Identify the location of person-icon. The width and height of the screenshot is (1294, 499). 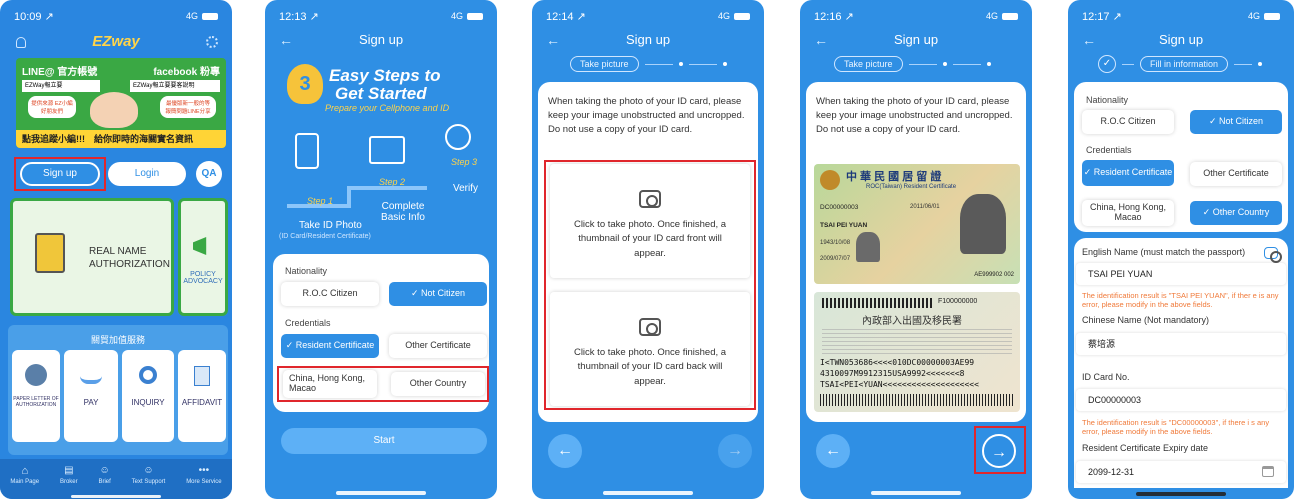
(36, 375).